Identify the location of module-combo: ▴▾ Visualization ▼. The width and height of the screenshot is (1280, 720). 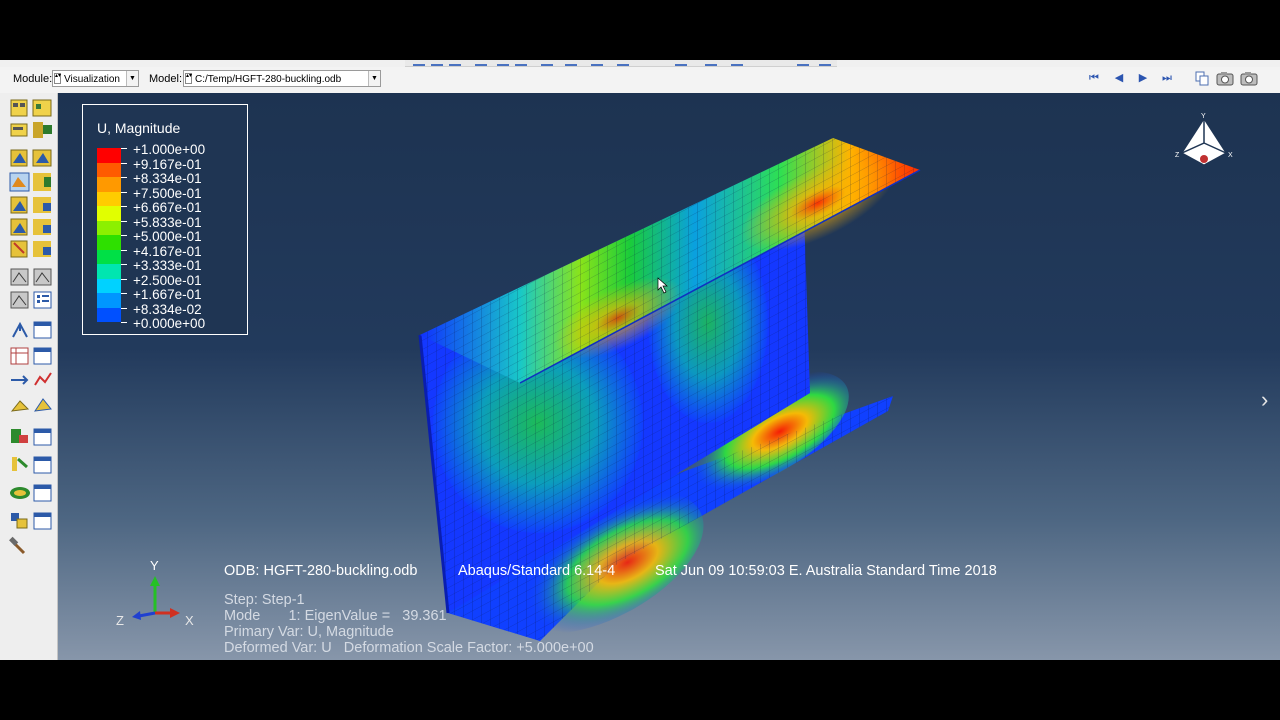
(95, 78).